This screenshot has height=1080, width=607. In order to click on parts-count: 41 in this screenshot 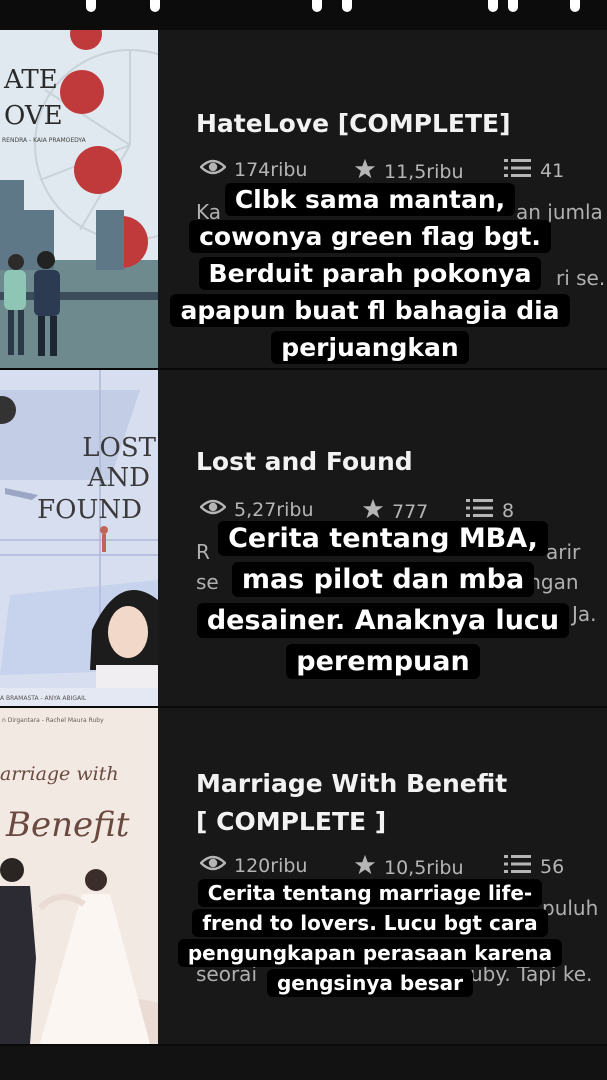, I will do `click(552, 170)`.